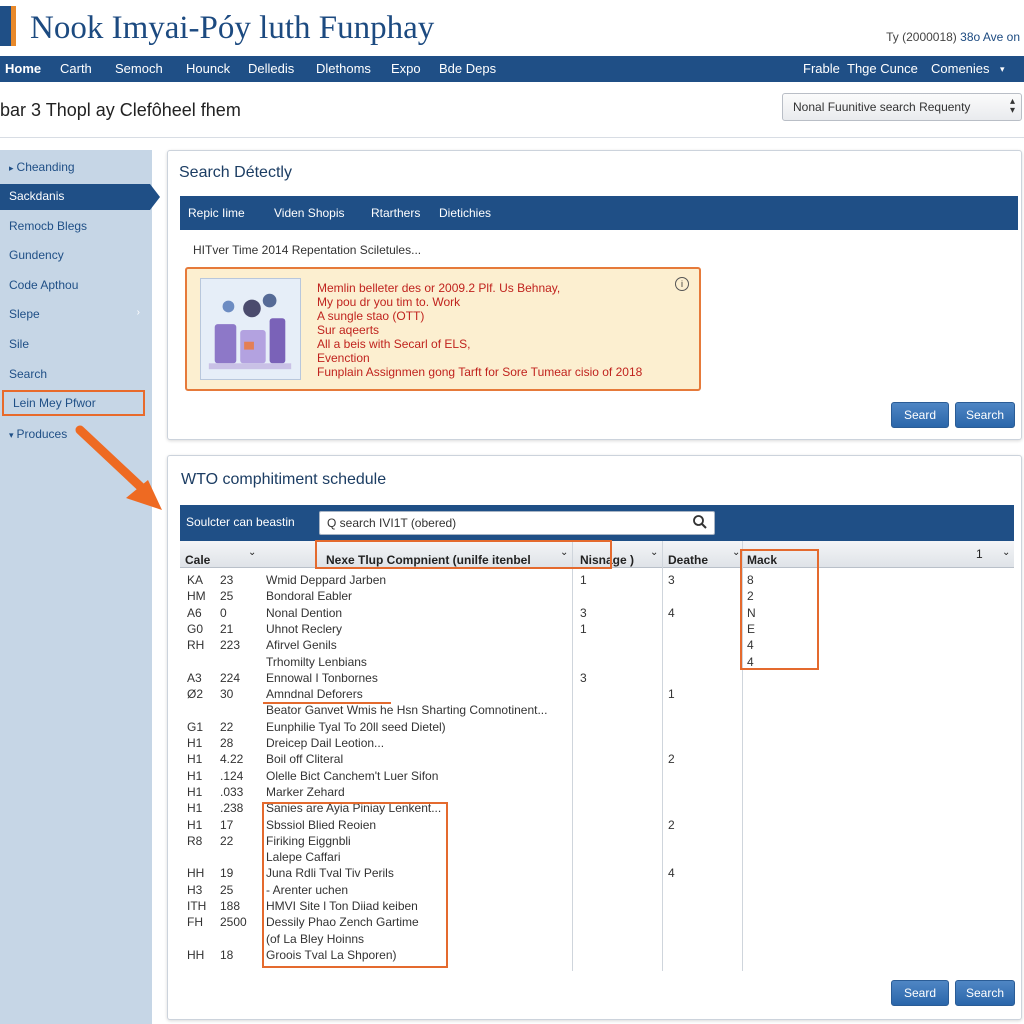  What do you see at coordinates (301, 645) in the screenshot?
I see `table-cell: Afirvel Genils` at bounding box center [301, 645].